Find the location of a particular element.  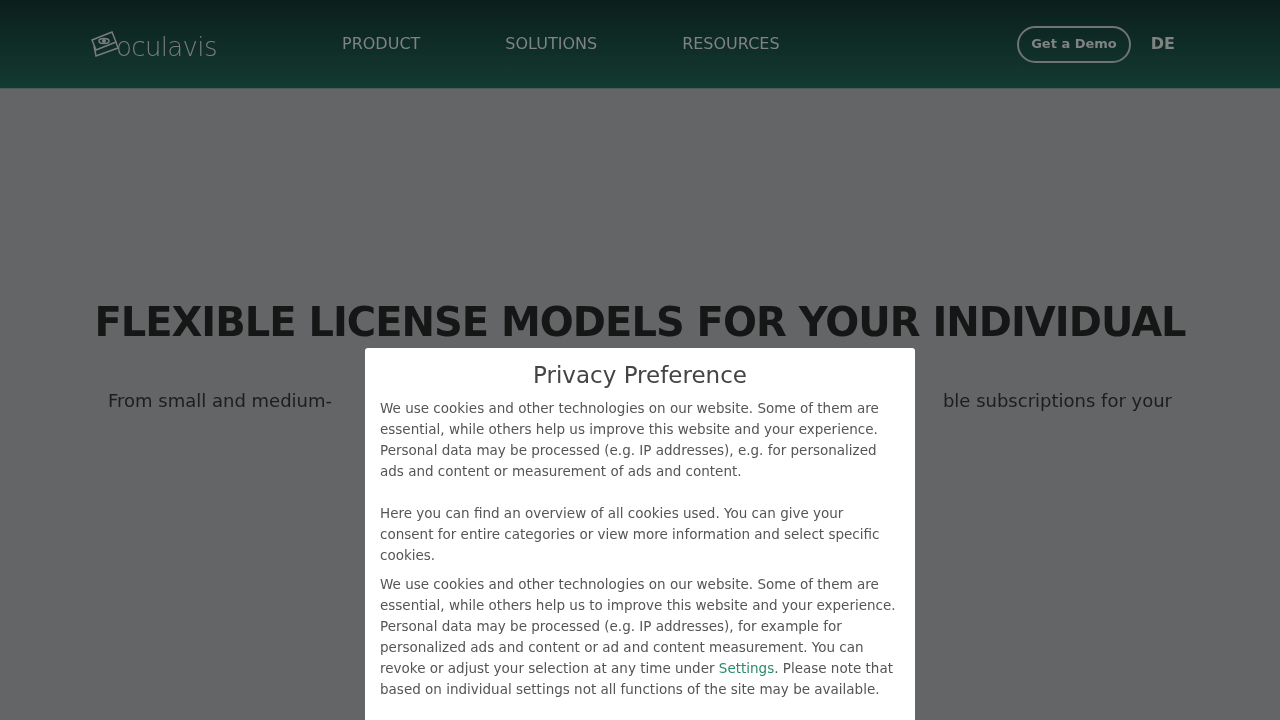

dialog-paragraph: We use cookies and other technologies on our website. Some of them are essential, while others help us to improve this website and your experience. Personal data may be processed (e.g. IP addresses), for example for personalized ads and content or ad and content measurement. You can revoke or adjust your selection at any time under Settings. Please note that based on individual settings not all functions of the site may be available. is located at coordinates (638, 637).